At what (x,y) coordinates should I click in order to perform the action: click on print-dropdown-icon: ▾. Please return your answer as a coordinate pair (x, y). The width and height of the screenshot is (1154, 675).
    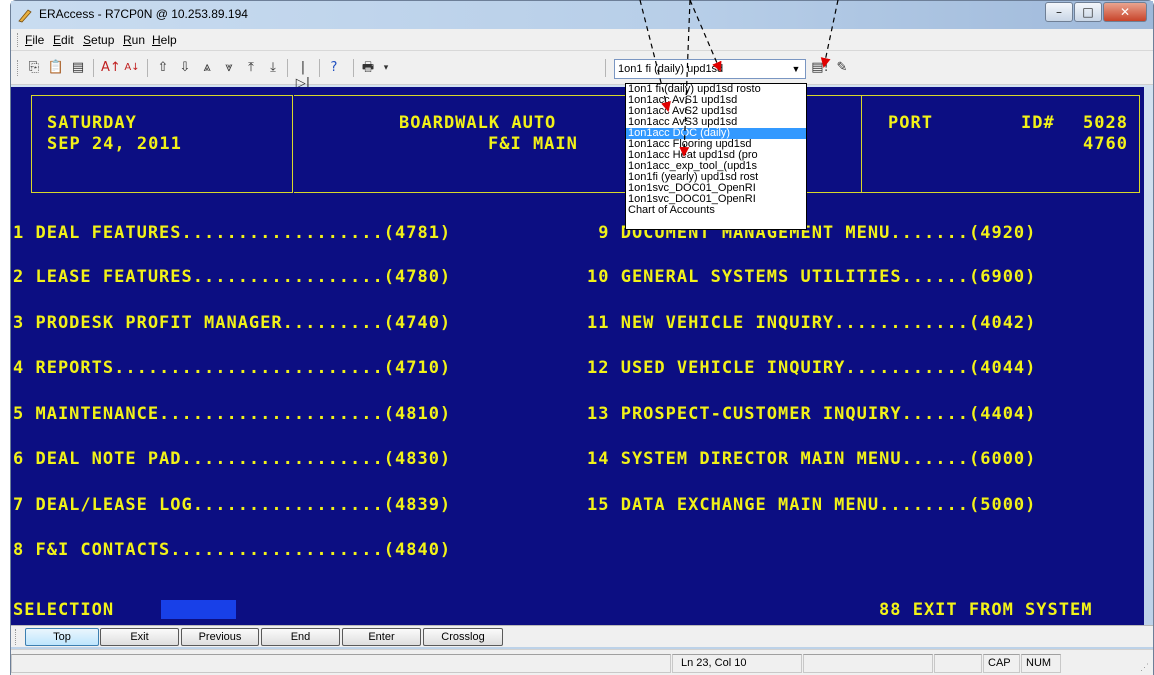
    Looking at the image, I should click on (386, 68).